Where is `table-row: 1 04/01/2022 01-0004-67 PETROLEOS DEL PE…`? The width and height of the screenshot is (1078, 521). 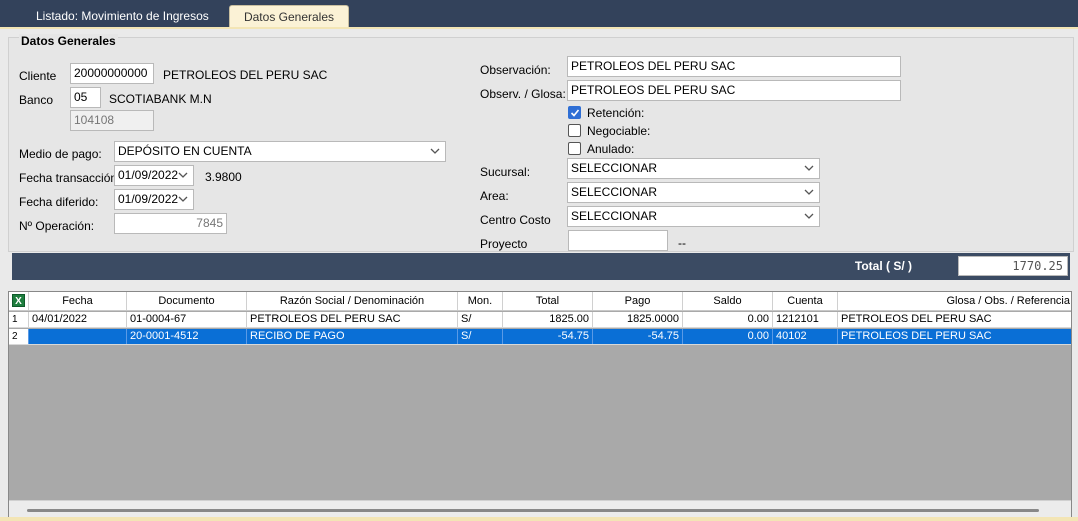 table-row: 1 04/01/2022 01-0004-67 PETROLEOS DEL PE… is located at coordinates (540, 320).